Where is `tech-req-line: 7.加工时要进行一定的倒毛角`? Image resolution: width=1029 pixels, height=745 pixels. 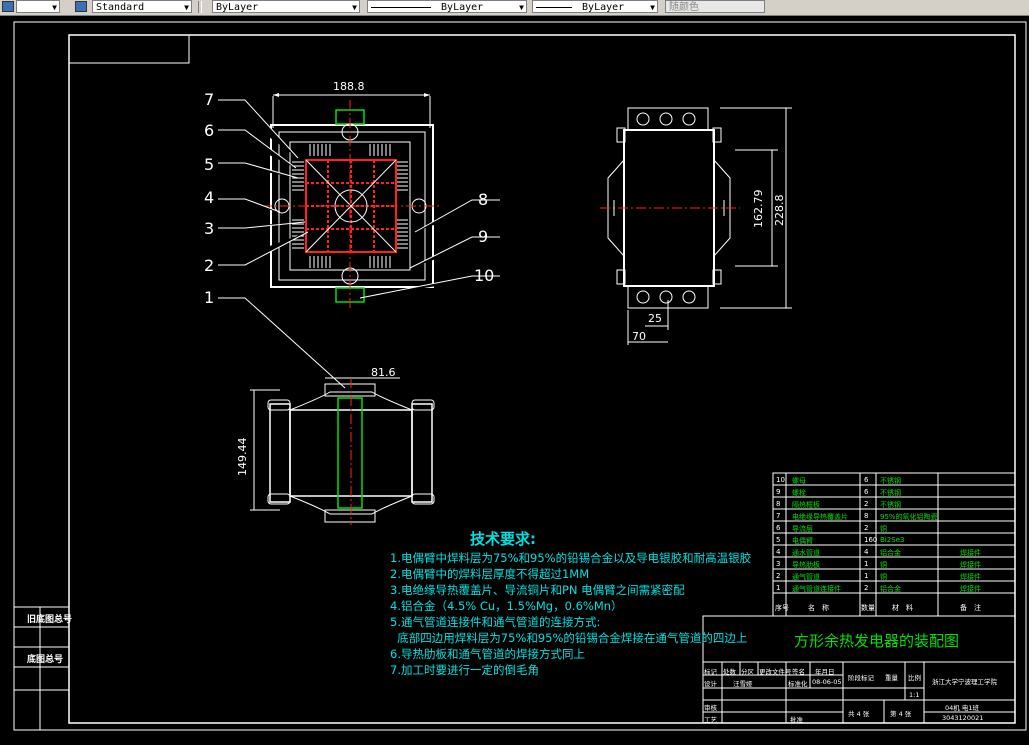
tech-req-line: 7.加工时要进行一定的倒毛角 is located at coordinates (464, 670).